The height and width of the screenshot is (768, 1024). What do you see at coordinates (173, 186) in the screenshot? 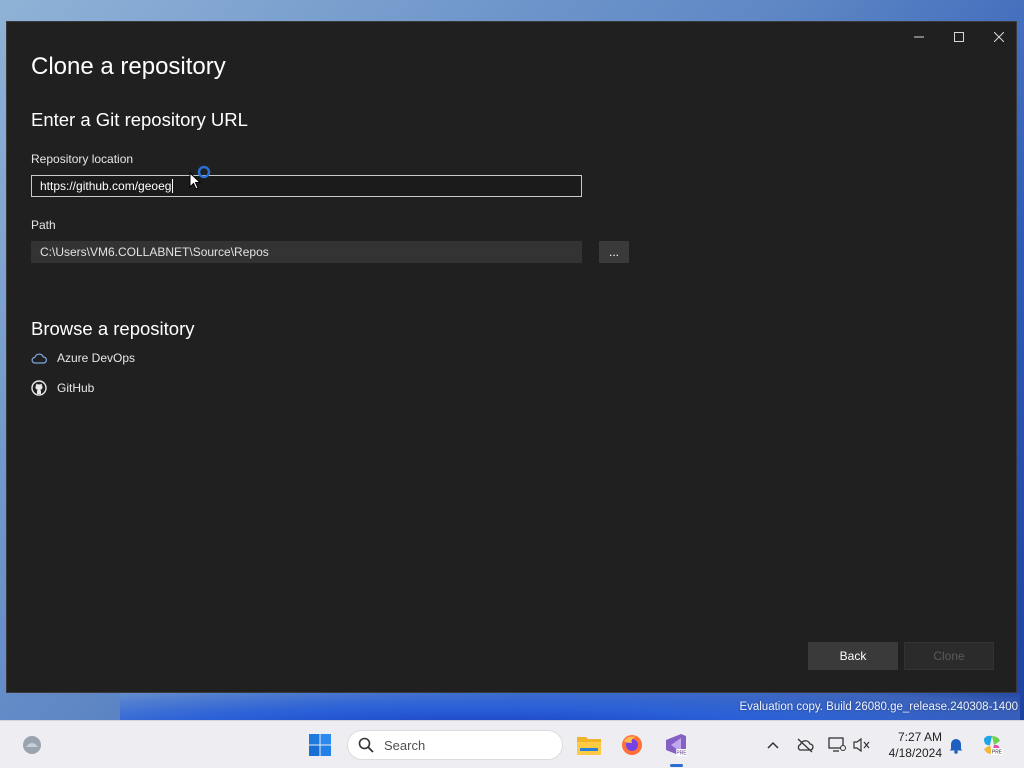
I see `text-caret` at bounding box center [173, 186].